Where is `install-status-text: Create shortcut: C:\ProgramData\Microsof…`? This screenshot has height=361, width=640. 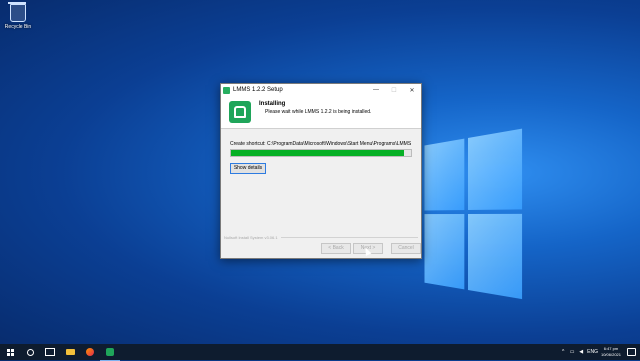 install-status-text: Create shortcut: C:\ProgramData\Microsof… is located at coordinates (321, 144).